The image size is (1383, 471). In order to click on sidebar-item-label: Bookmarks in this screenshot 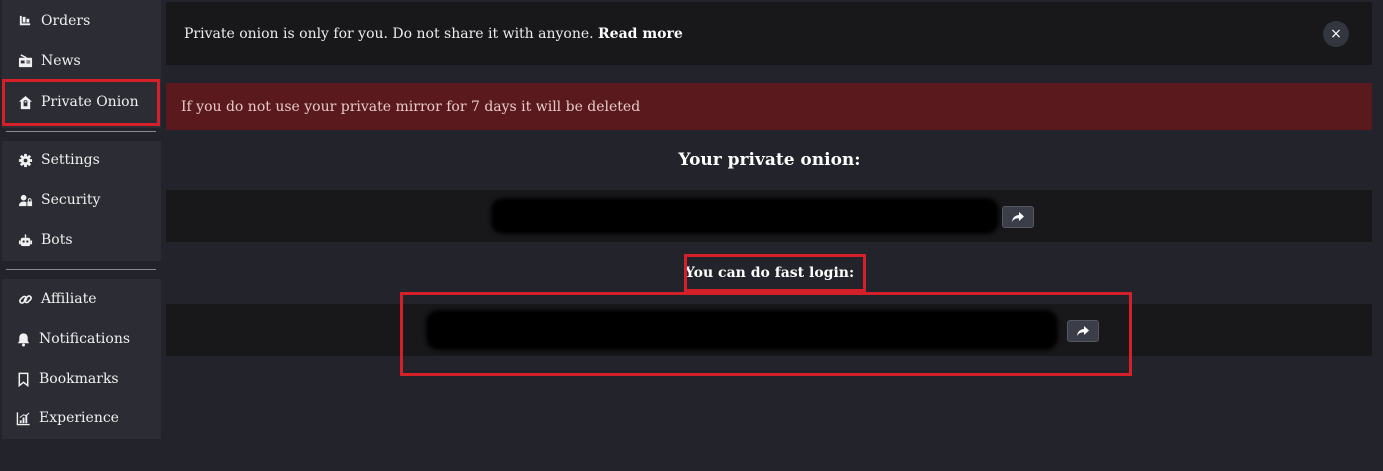, I will do `click(79, 379)`.